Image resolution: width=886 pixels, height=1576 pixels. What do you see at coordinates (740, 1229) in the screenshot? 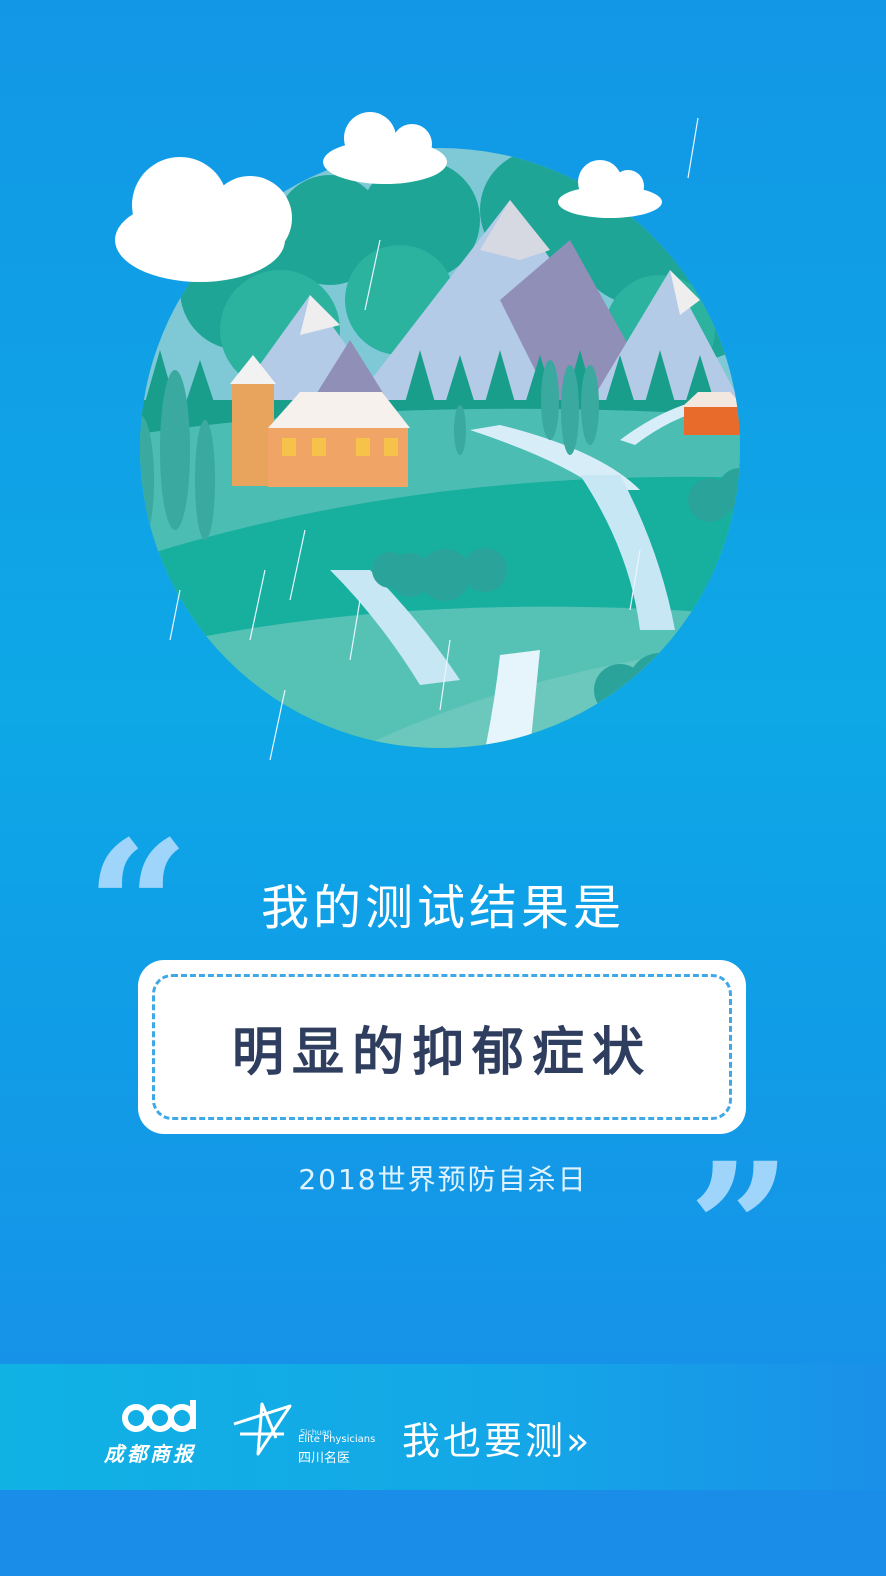
I see `close-quote-icon: ”` at bounding box center [740, 1229].